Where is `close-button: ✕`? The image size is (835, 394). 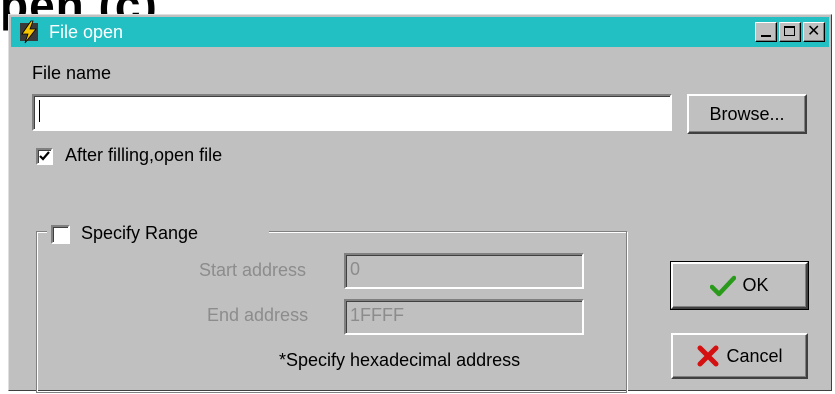
close-button: ✕ is located at coordinates (814, 32).